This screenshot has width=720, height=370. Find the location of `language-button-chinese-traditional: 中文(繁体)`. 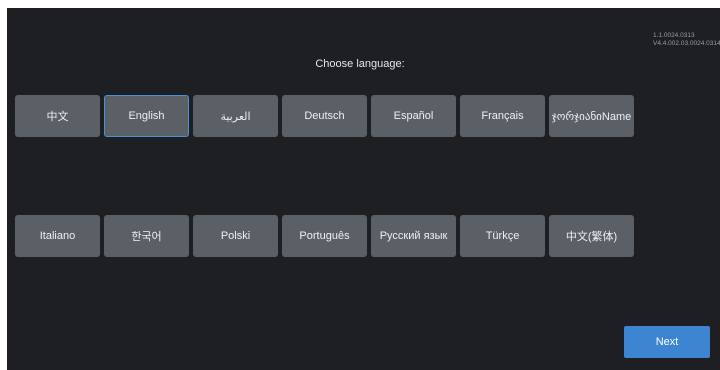

language-button-chinese-traditional: 中文(繁体) is located at coordinates (591, 236).